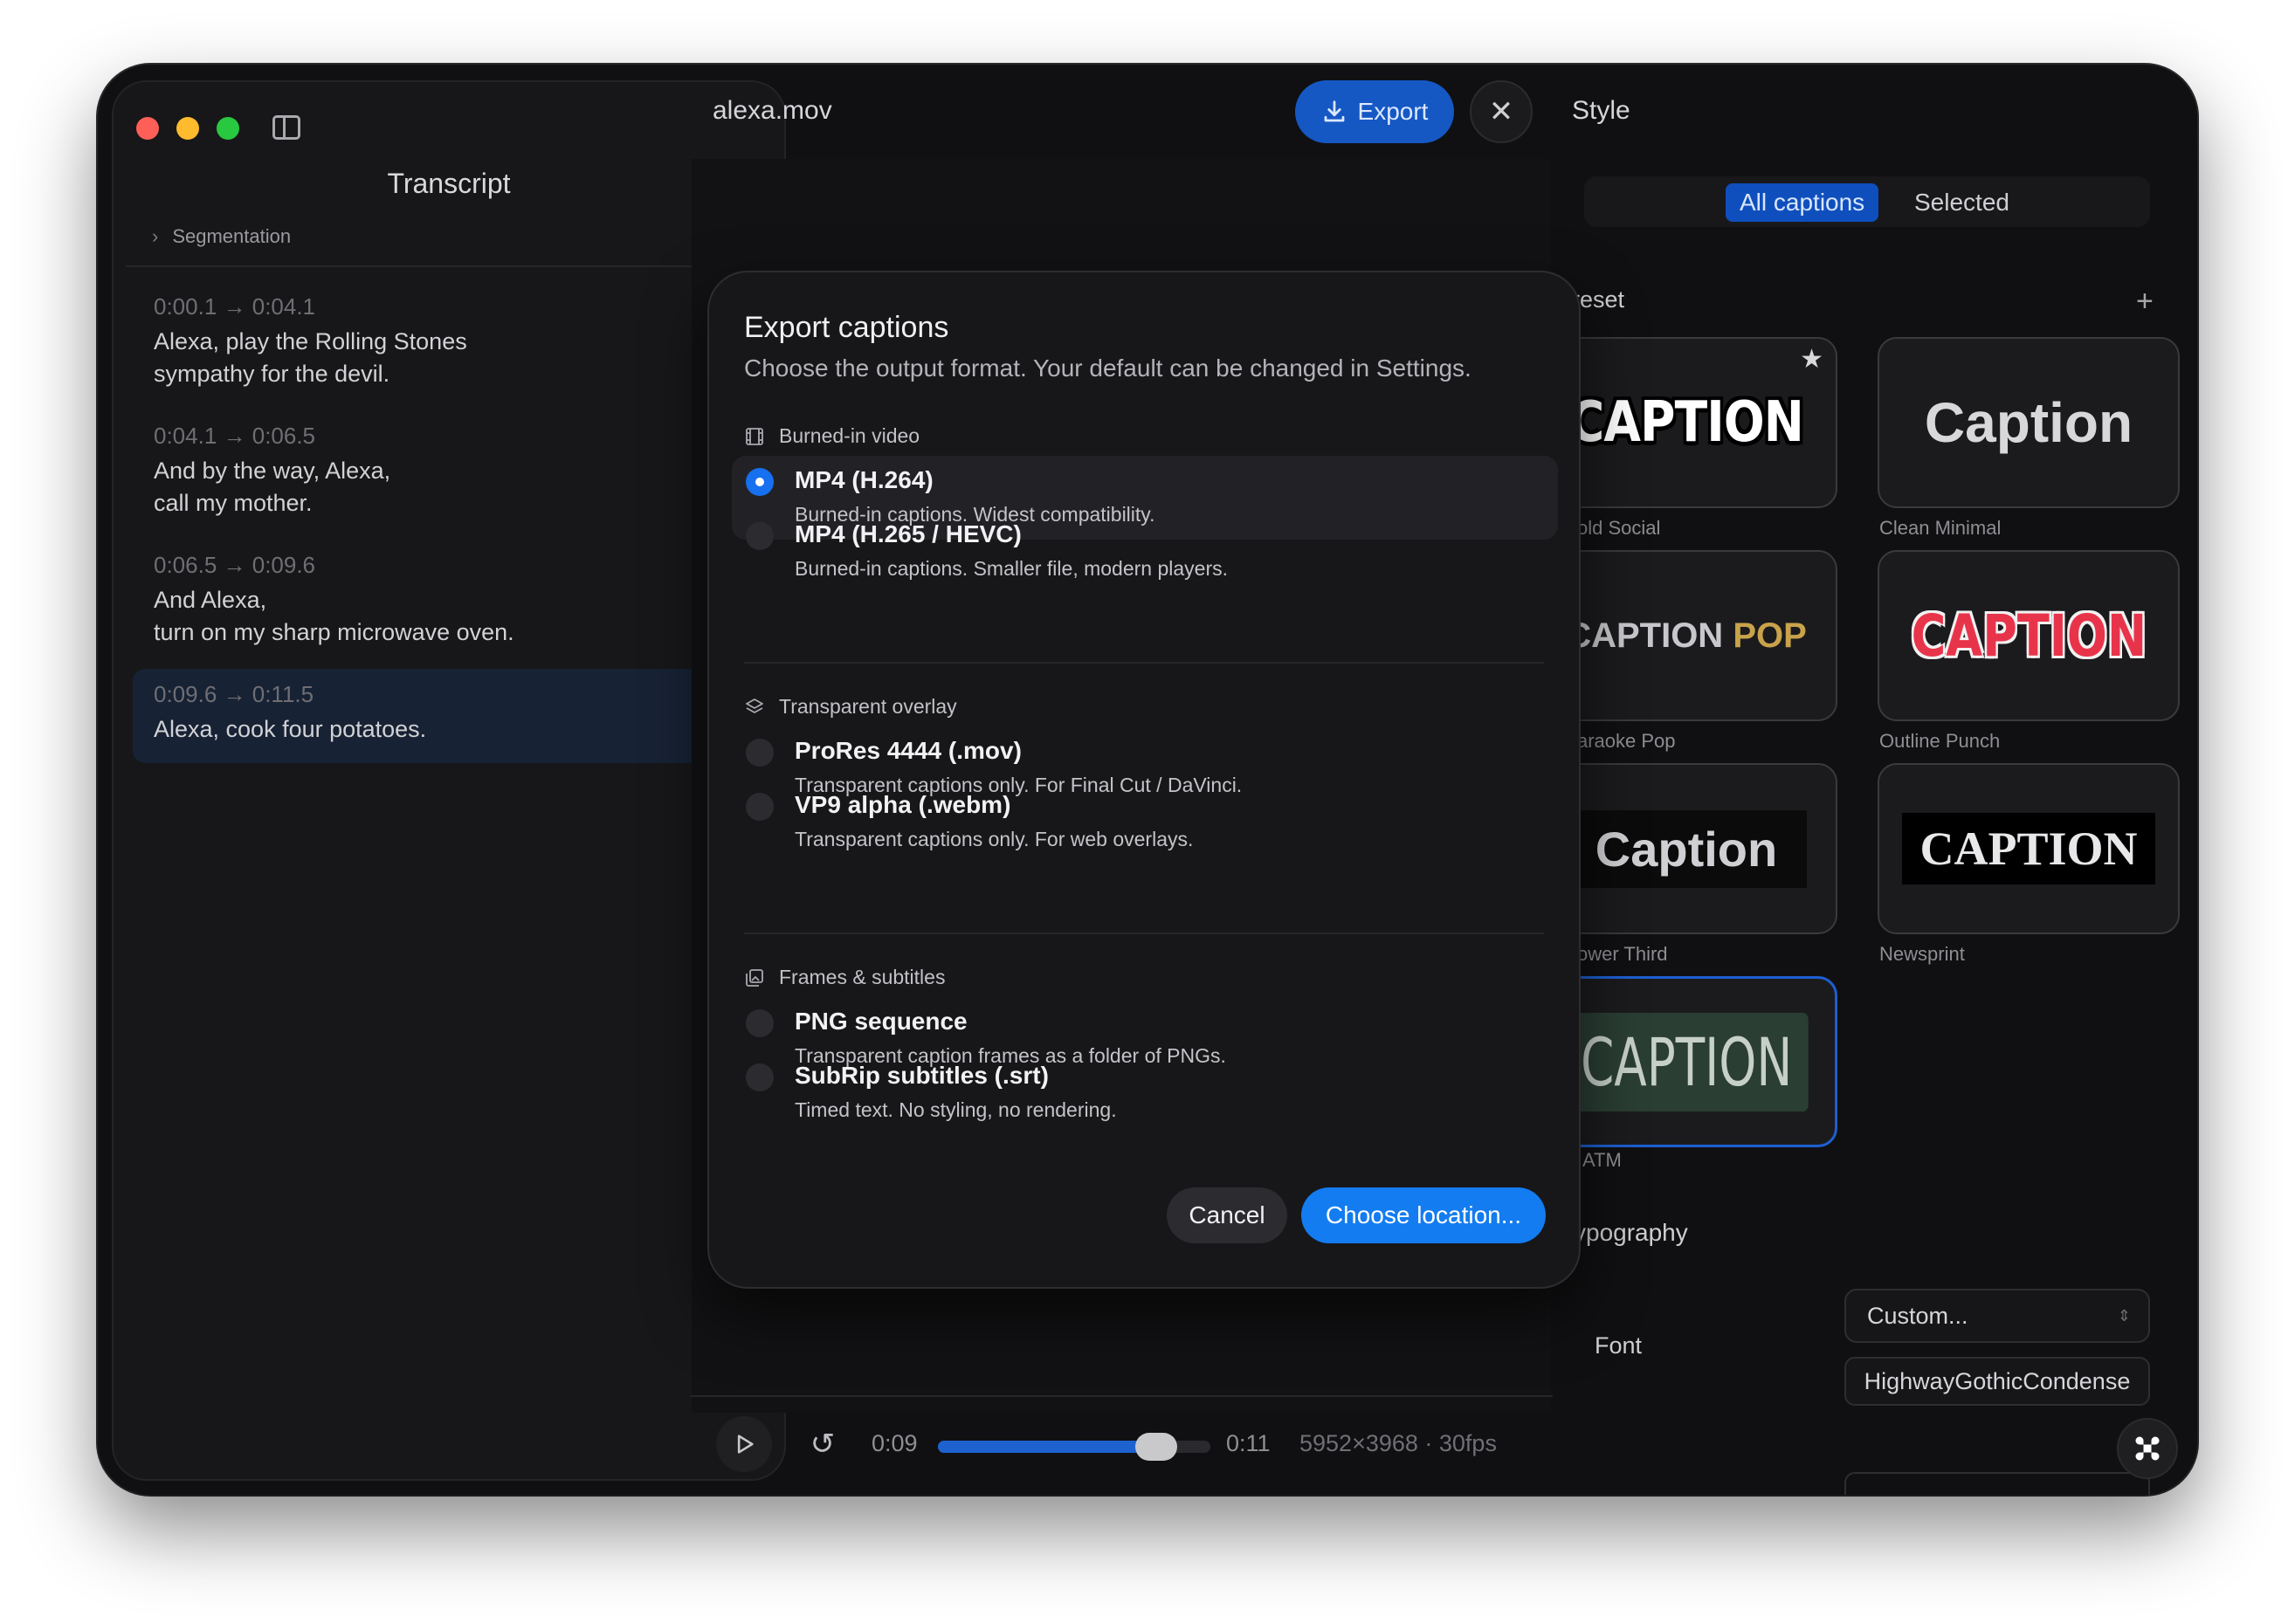 This screenshot has width=2295, height=1624. I want to click on group-label: Frames & subtitles, so click(862, 977).